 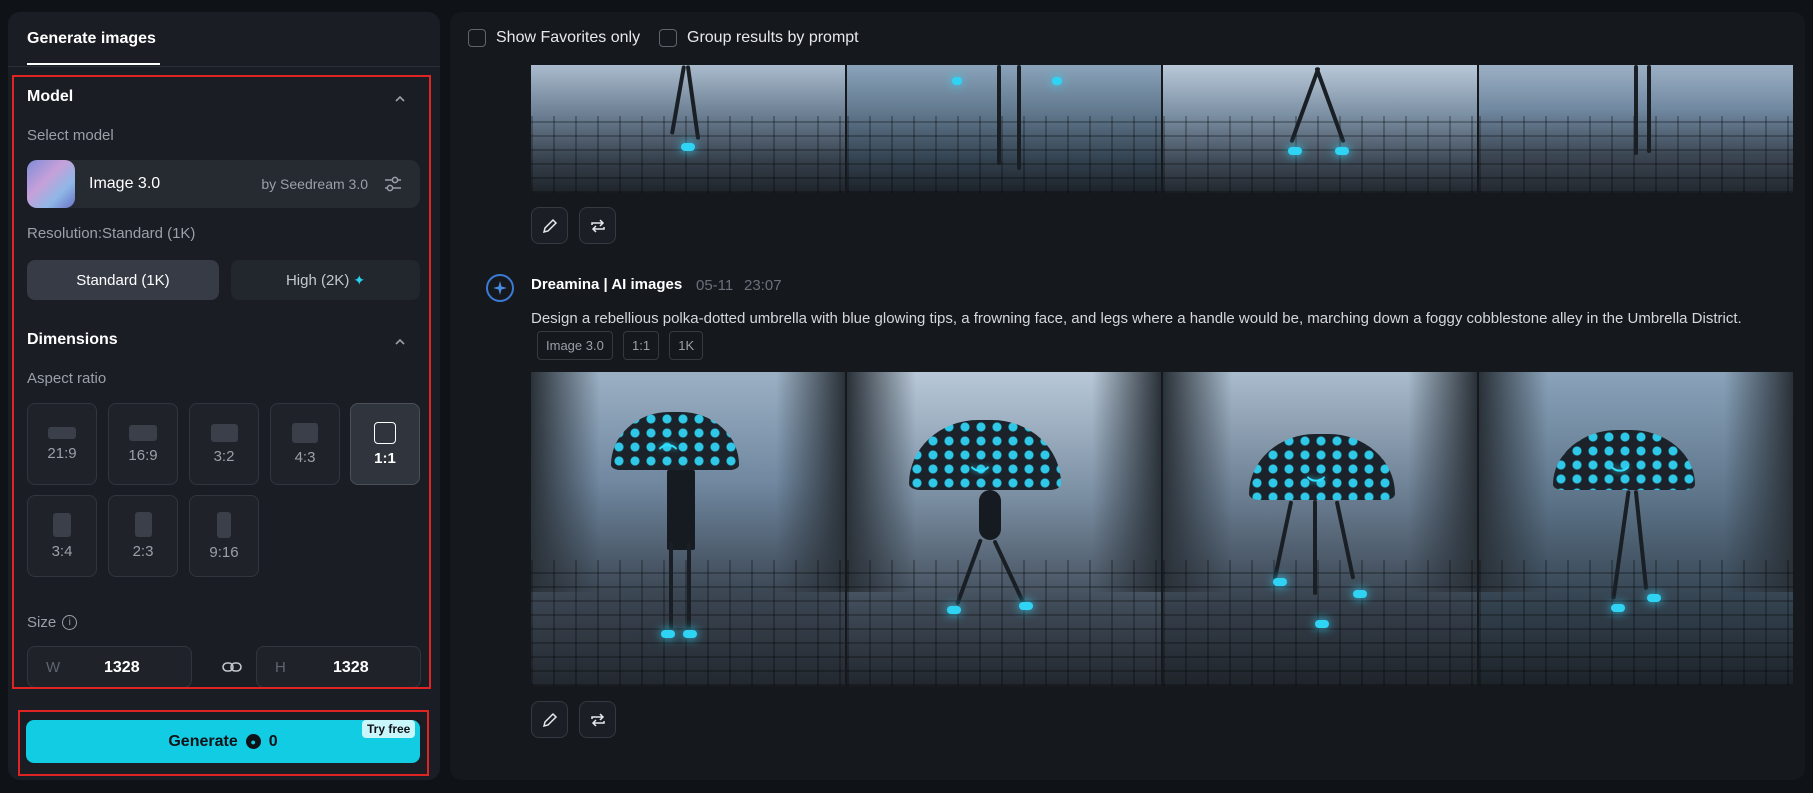 I want to click on favorites-checkbox, so click(x=477, y=38).